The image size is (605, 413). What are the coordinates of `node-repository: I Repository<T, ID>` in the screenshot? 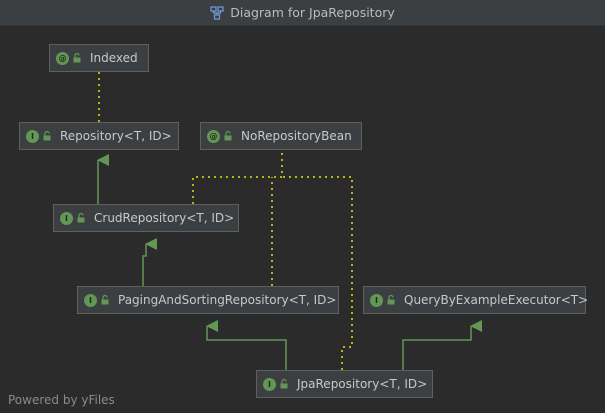 It's located at (99, 136).